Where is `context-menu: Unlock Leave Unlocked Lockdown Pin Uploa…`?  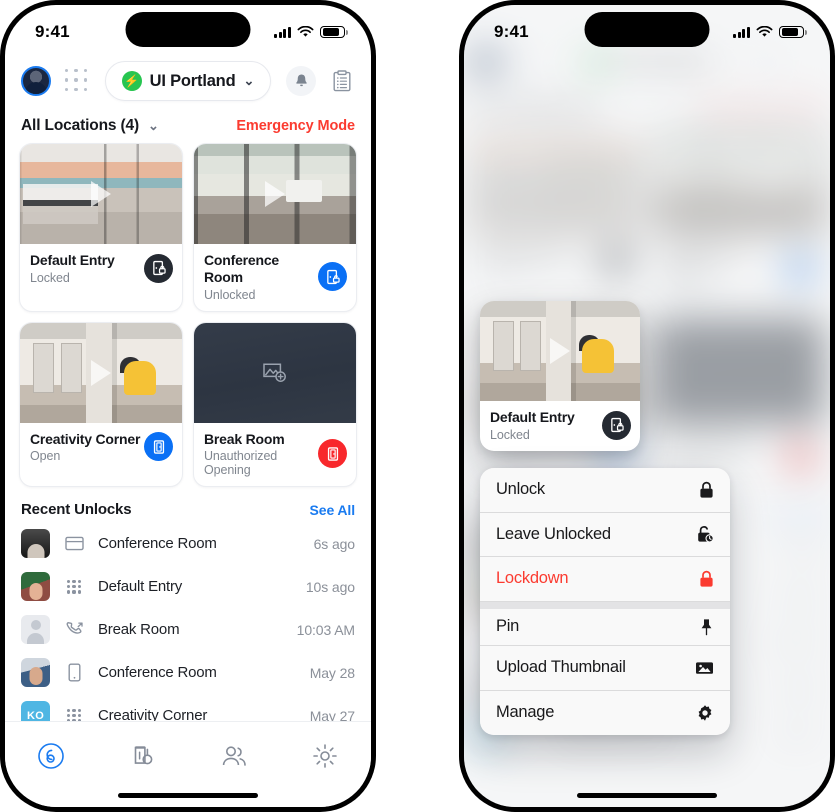
context-menu: Unlock Leave Unlocked Lockdown Pin Uploa… is located at coordinates (605, 601).